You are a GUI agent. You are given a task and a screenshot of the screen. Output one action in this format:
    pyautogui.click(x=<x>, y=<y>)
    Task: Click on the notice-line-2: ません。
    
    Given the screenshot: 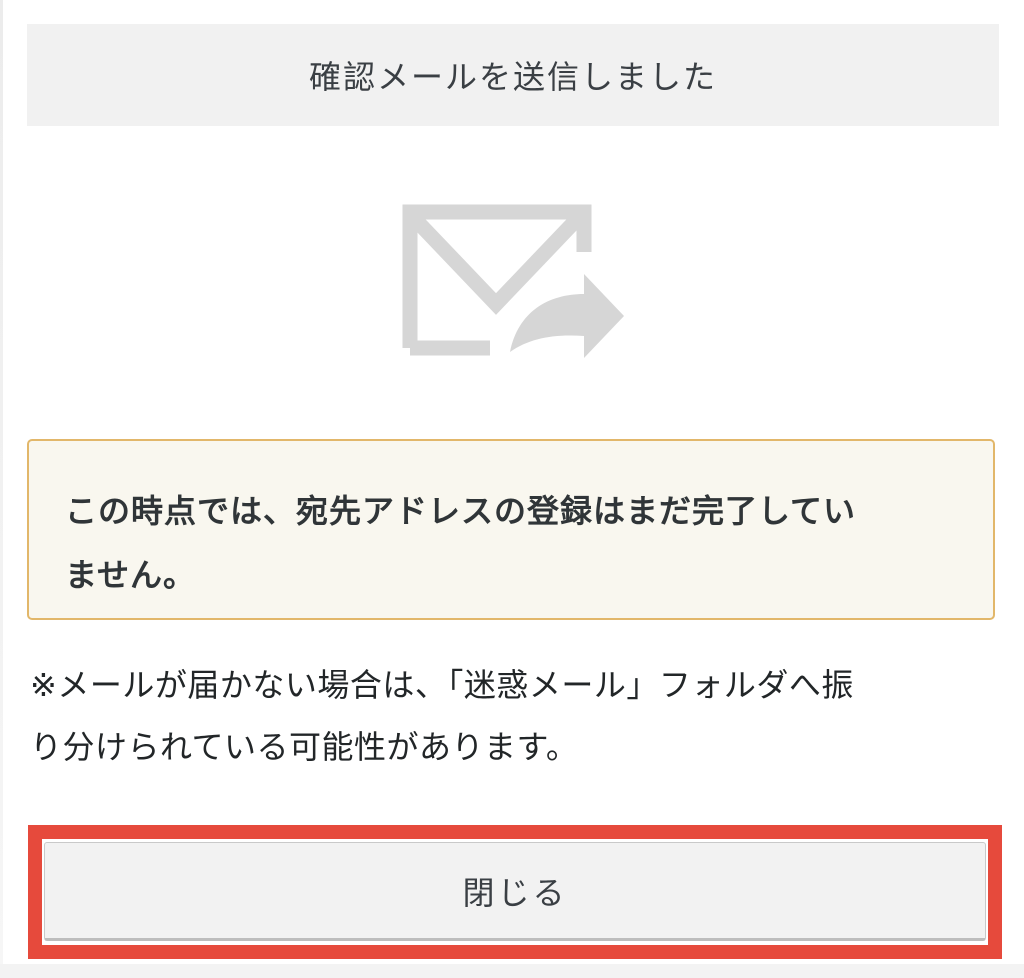 What is the action you would take?
    pyautogui.click(x=131, y=575)
    